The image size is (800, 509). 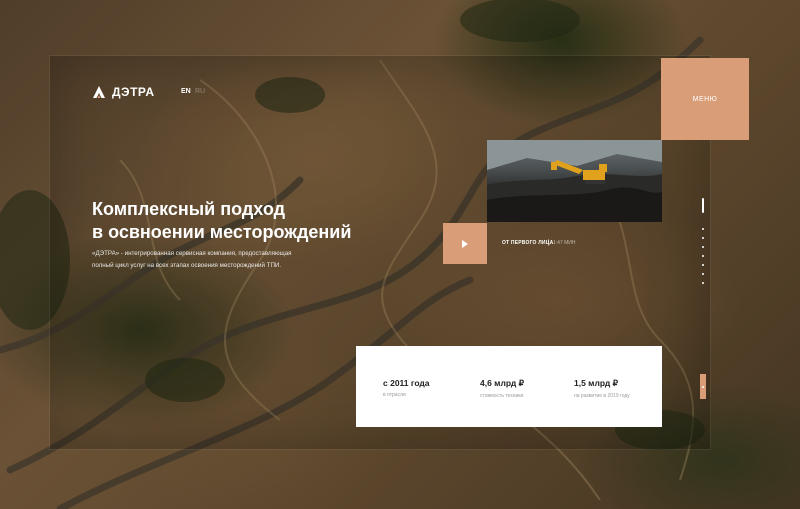 I want to click on headline-line-1: Комплексный подход, so click(x=189, y=209).